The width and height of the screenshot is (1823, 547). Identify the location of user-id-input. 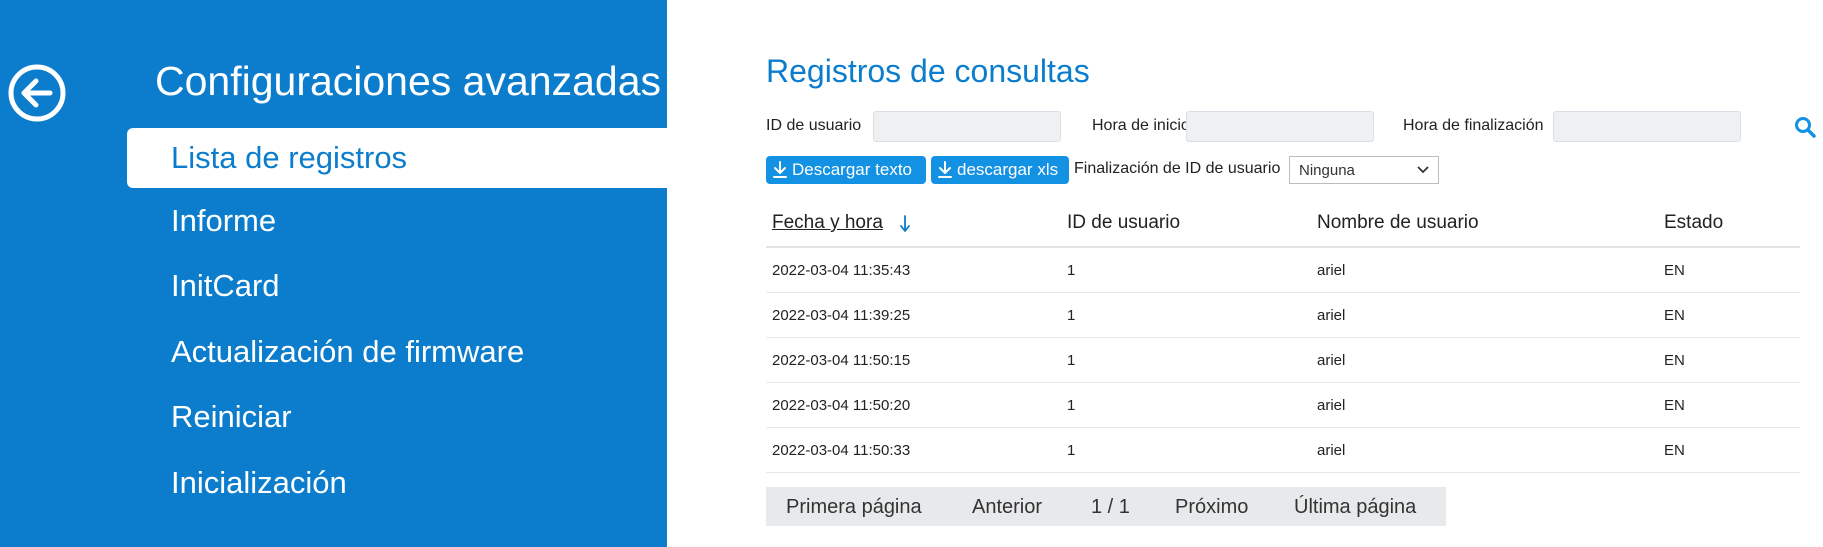
(967, 126).